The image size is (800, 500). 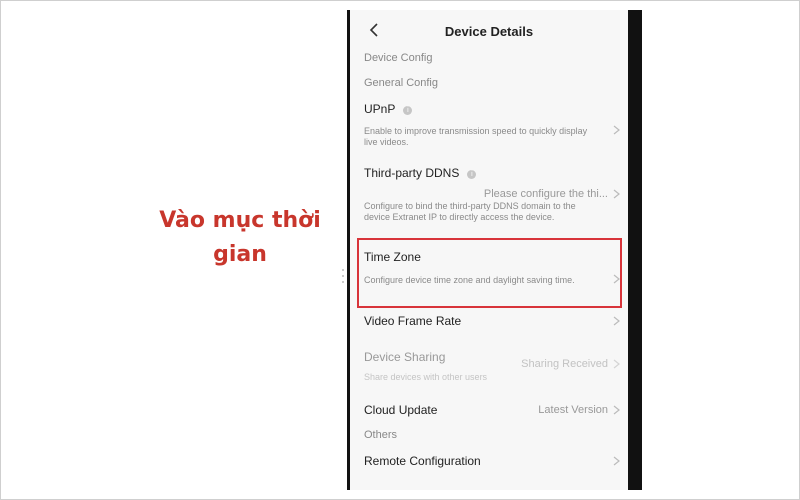 What do you see at coordinates (489, 324) in the screenshot?
I see `settings-row-video-frame-rate: Video Frame Rate` at bounding box center [489, 324].